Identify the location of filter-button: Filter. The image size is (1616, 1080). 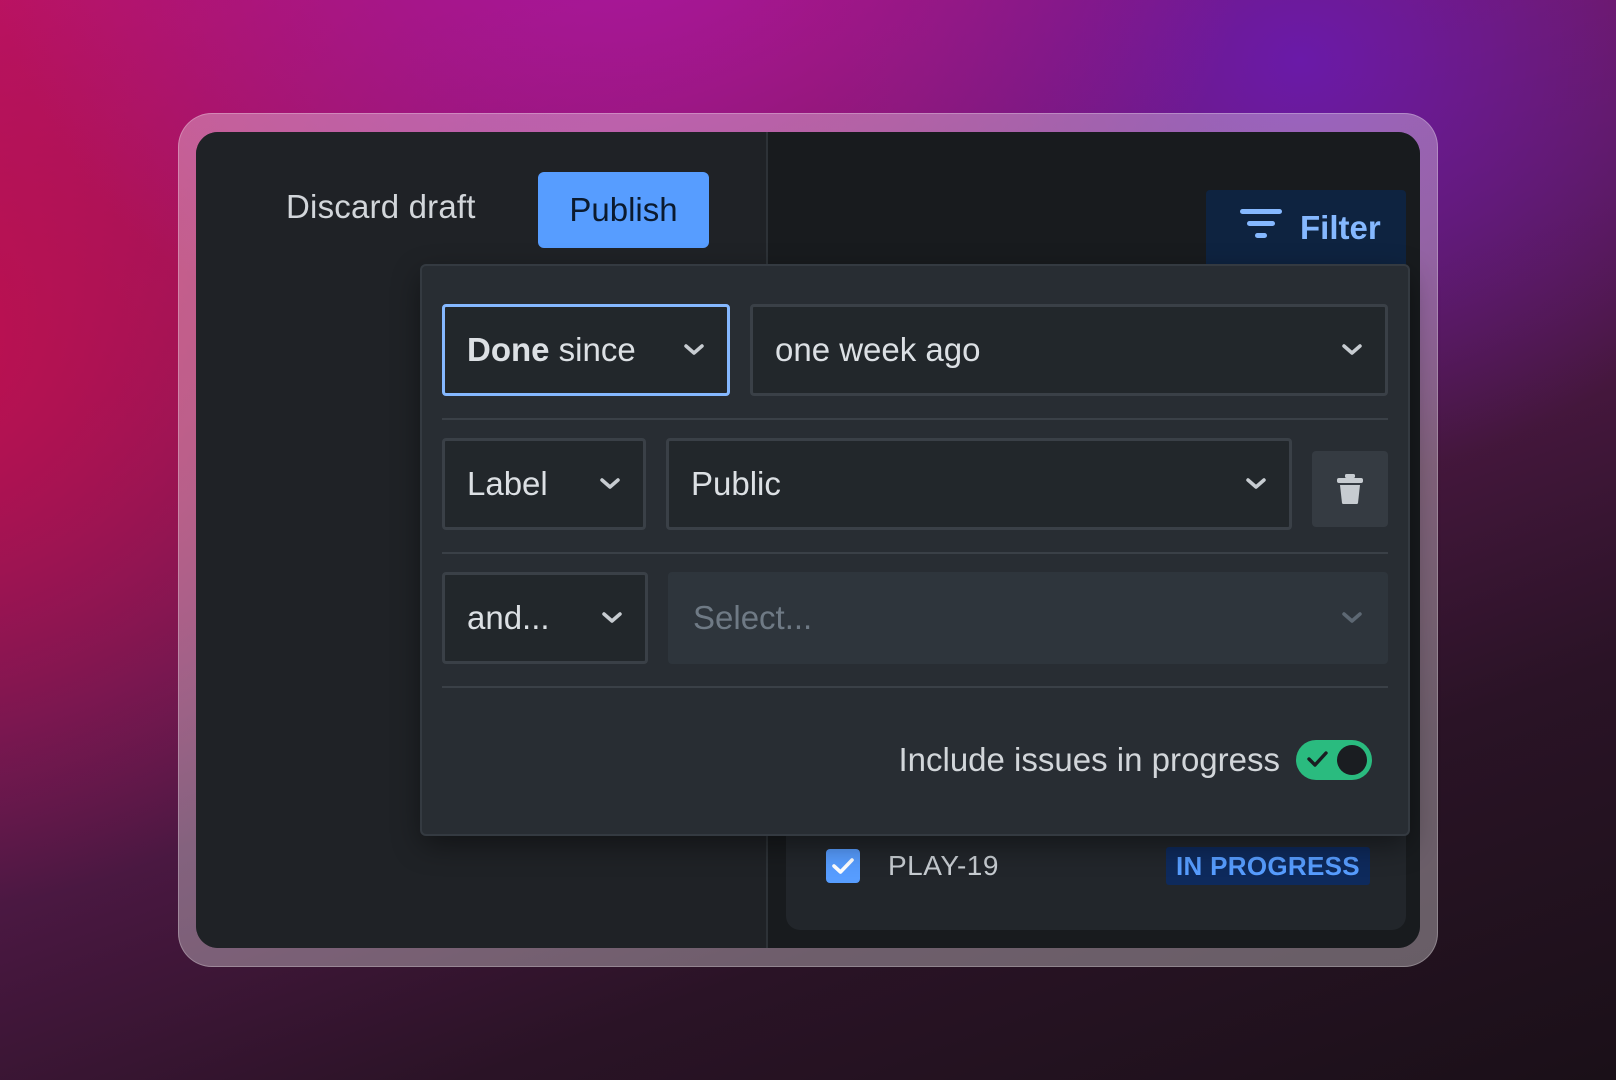
(1306, 228).